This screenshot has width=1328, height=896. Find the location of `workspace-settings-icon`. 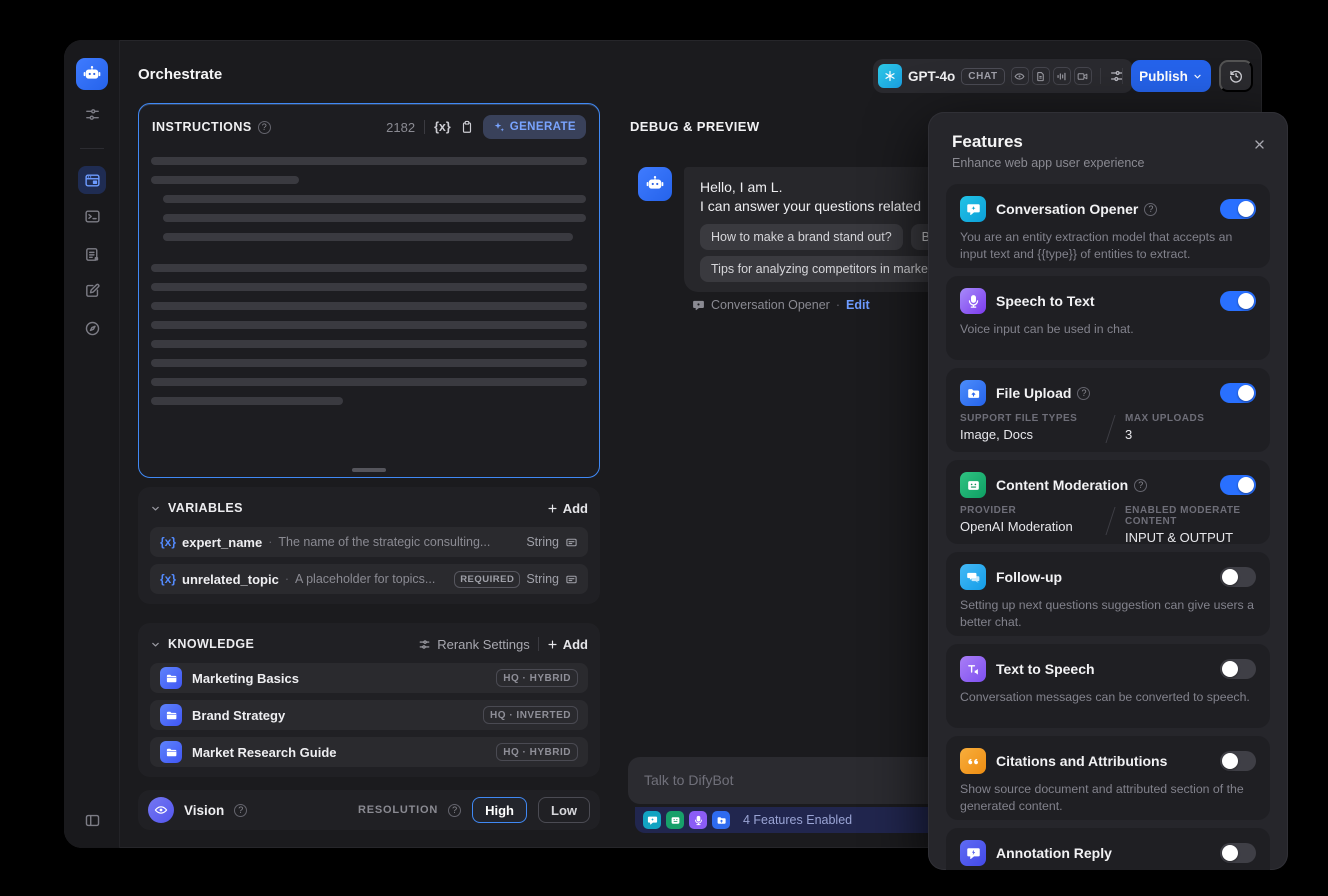

workspace-settings-icon is located at coordinates (92, 114).